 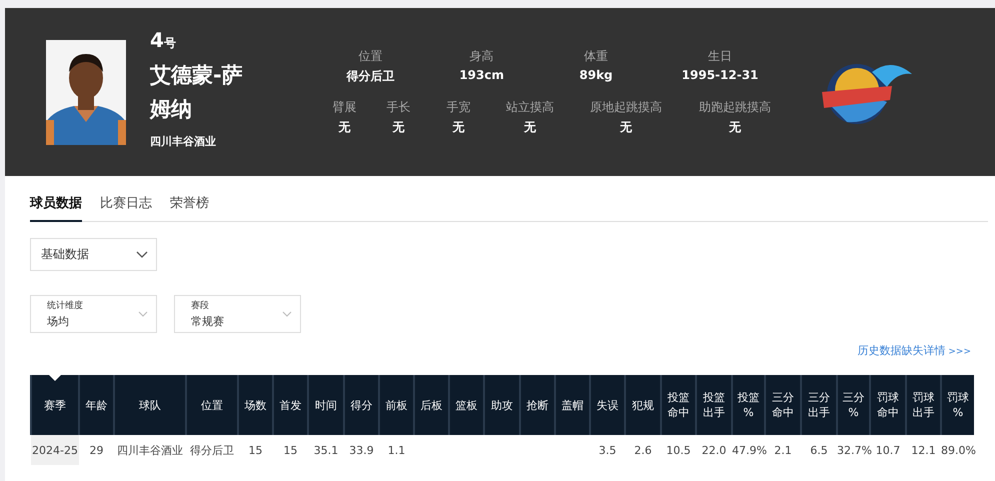 I want to click on column-header: 失误, so click(x=607, y=405).